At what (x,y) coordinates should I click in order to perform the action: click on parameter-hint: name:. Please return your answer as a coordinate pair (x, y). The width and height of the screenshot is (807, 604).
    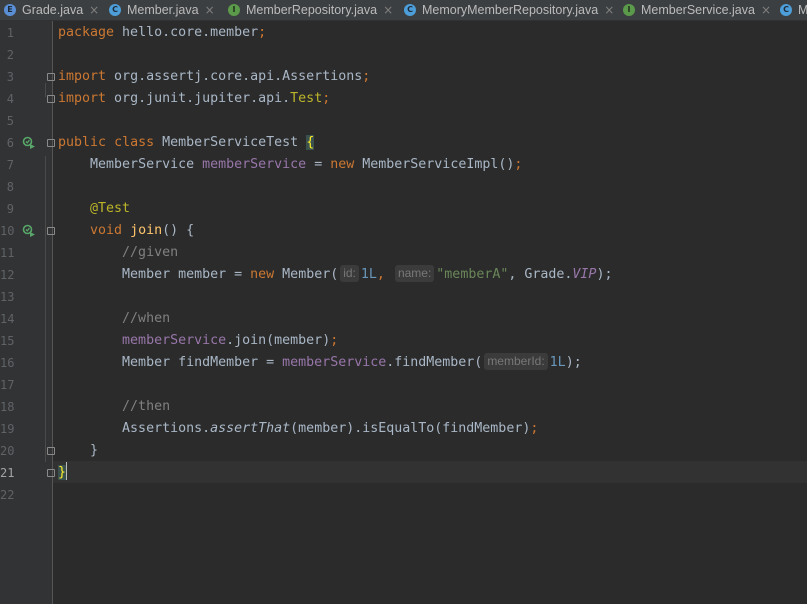
    Looking at the image, I should click on (414, 273).